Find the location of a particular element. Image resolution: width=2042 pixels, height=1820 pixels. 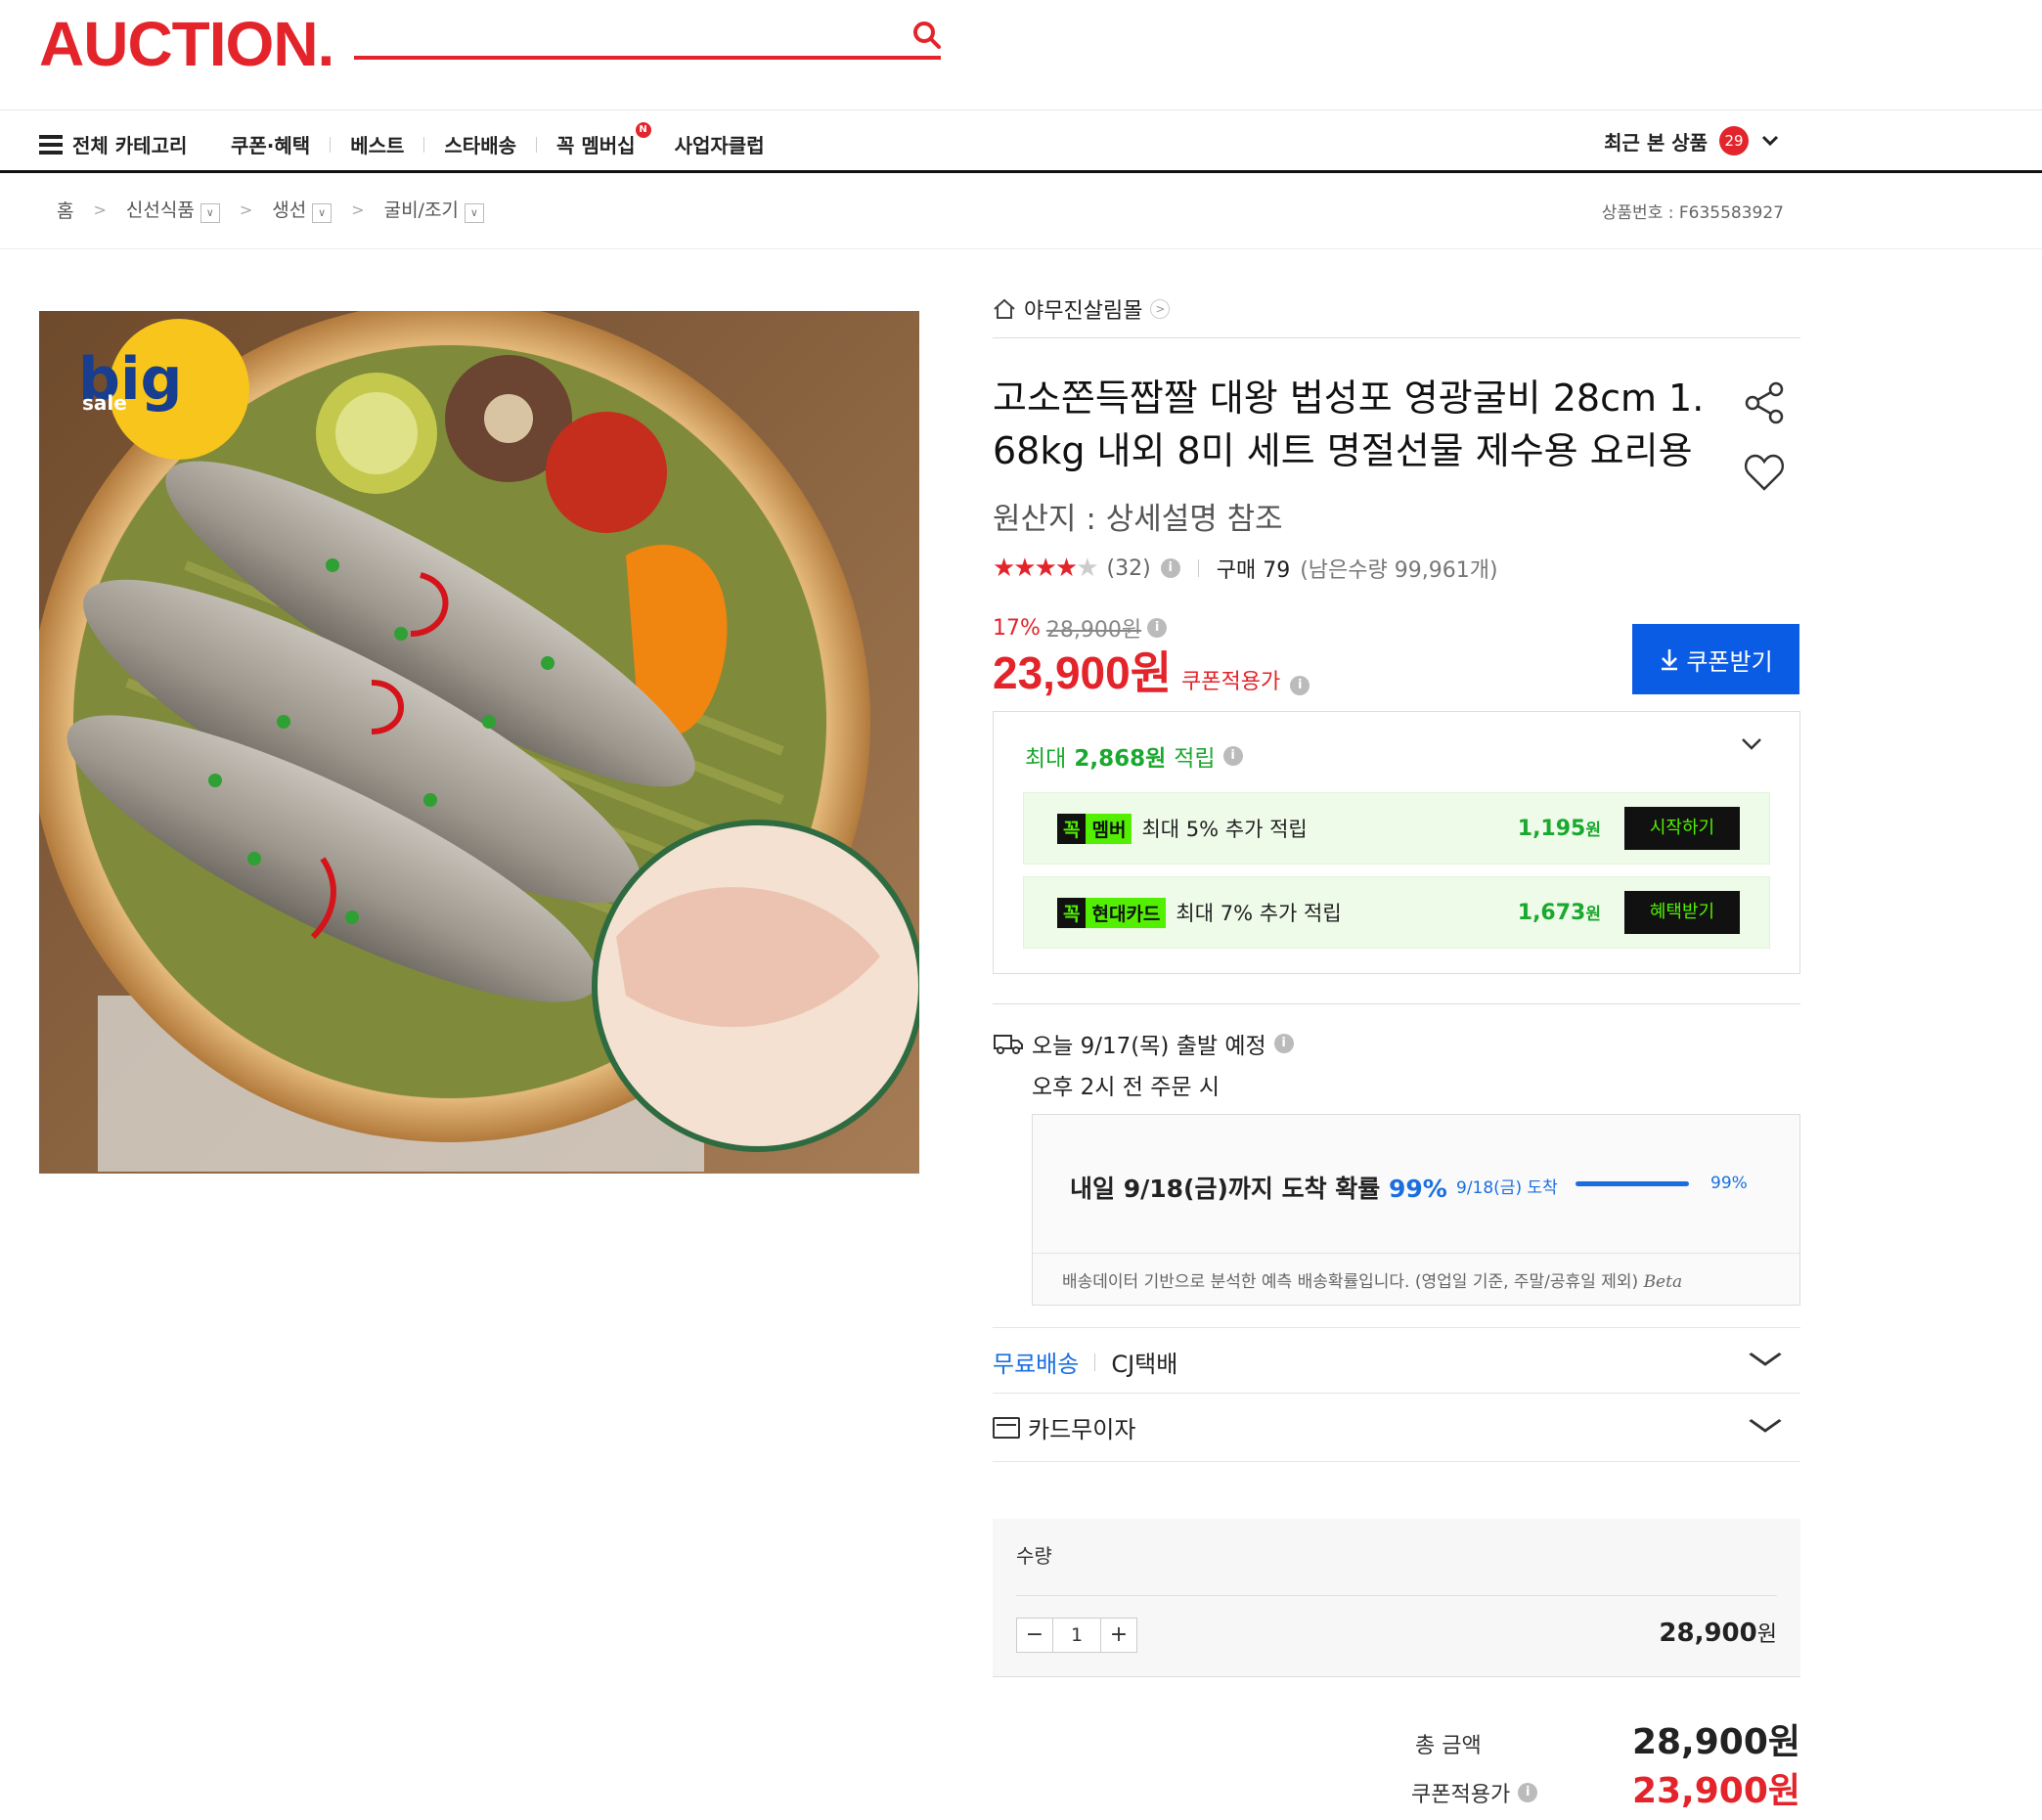

courier-name: CJ택배 is located at coordinates (1145, 1364).